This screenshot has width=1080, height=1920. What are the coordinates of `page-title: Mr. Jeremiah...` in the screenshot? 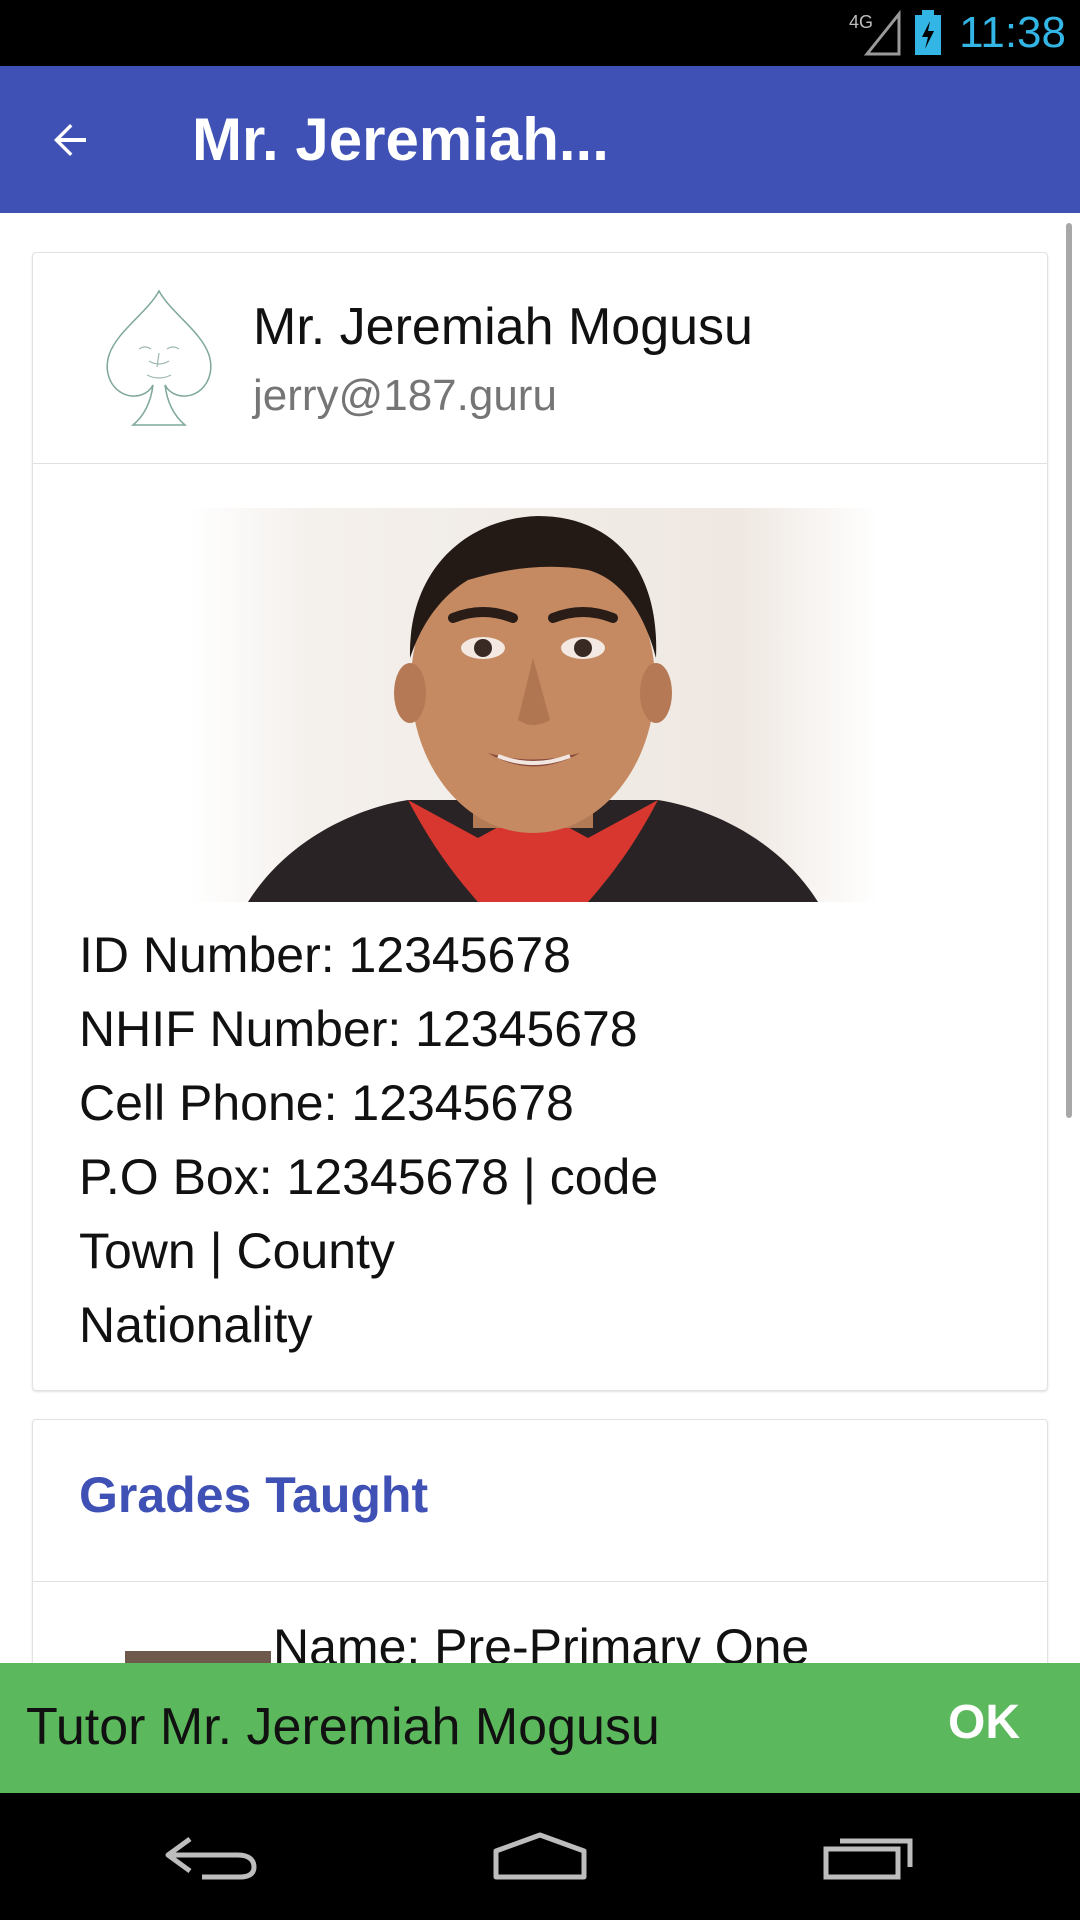 It's located at (400, 139).